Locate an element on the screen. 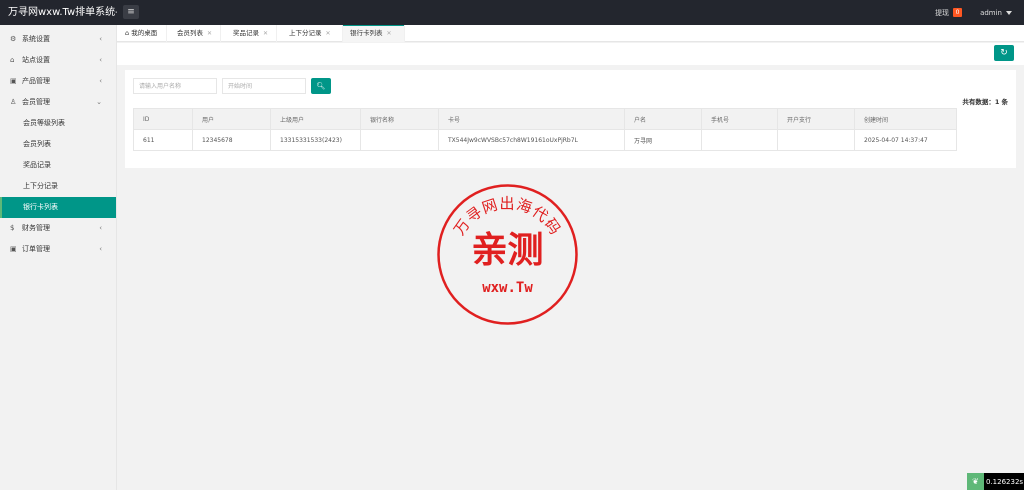  cell-created-time: 2025-04-07 14:37:47 is located at coordinates (905, 140).